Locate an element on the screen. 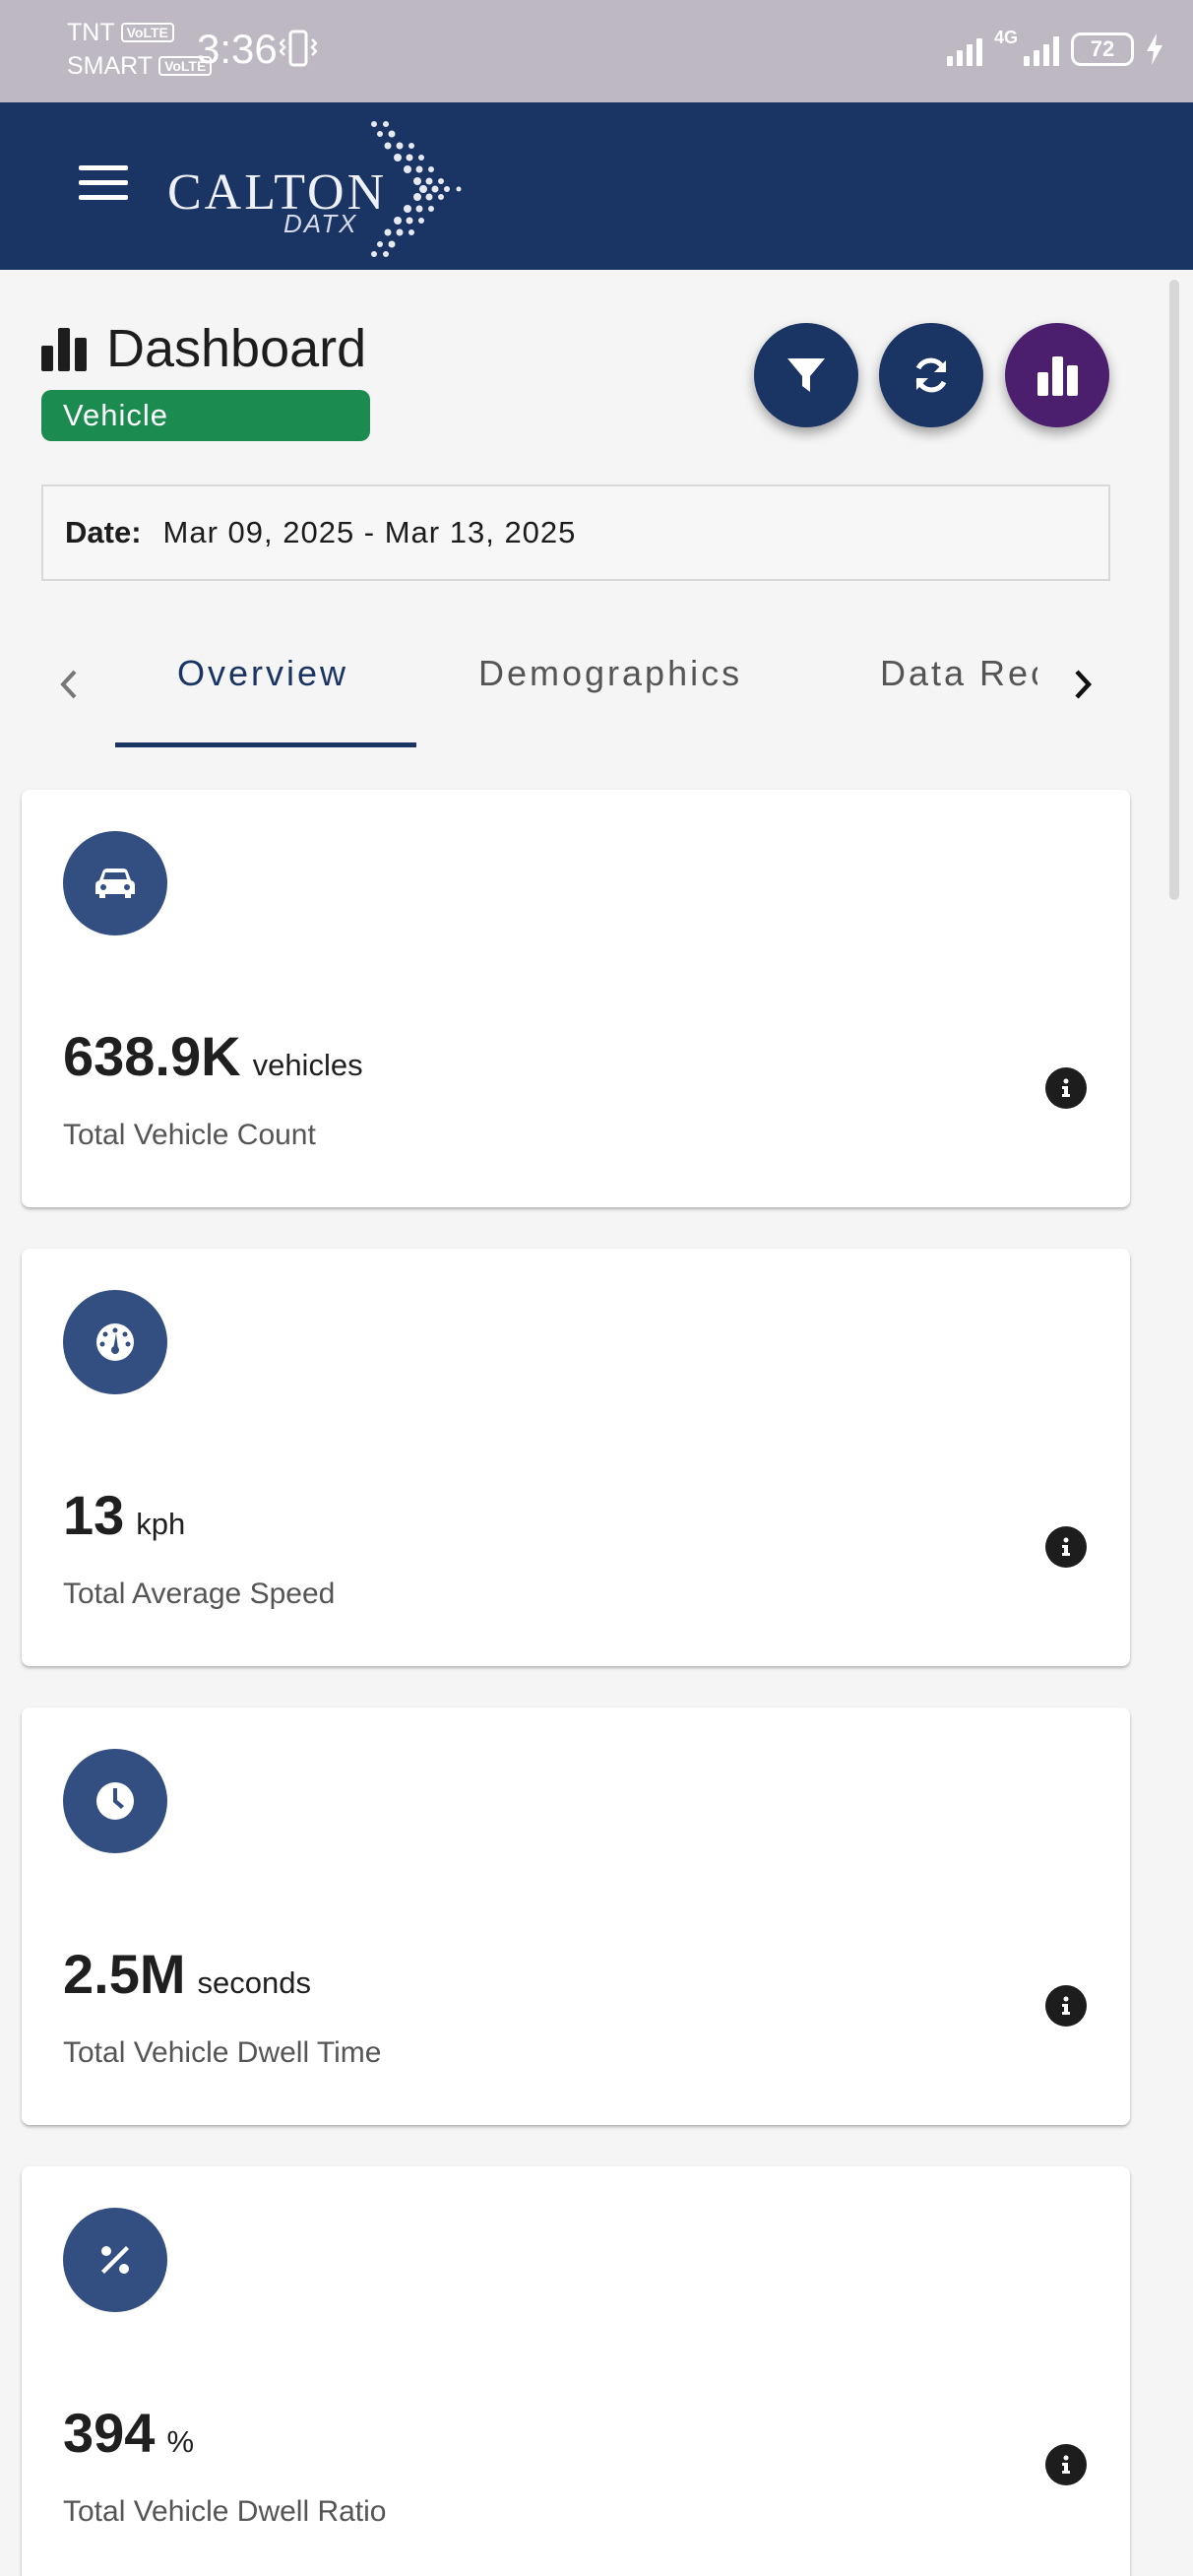 Image resolution: width=1193 pixels, height=2576 pixels. chevron-left-icon is located at coordinates (69, 684).